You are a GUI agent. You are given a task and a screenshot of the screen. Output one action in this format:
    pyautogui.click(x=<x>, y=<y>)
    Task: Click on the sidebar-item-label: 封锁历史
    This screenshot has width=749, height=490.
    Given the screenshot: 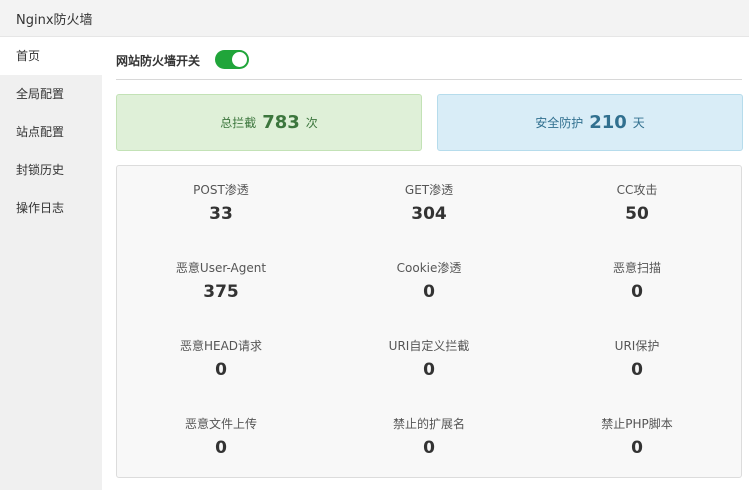 What is the action you would take?
    pyautogui.click(x=40, y=170)
    